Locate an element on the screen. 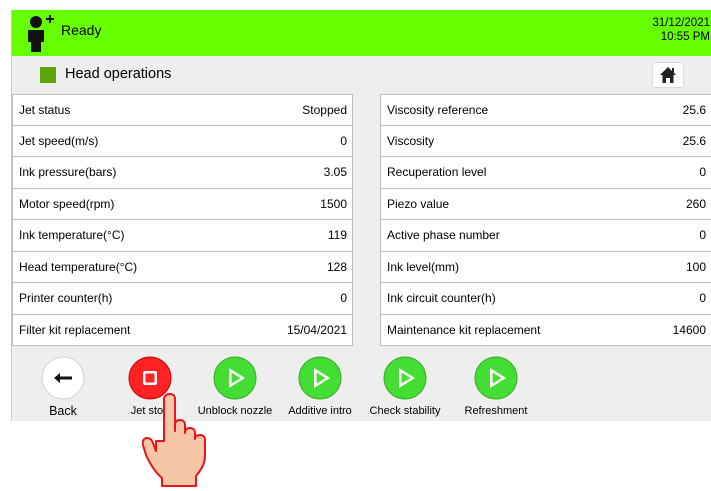  parameter-value: 260 is located at coordinates (695, 203).